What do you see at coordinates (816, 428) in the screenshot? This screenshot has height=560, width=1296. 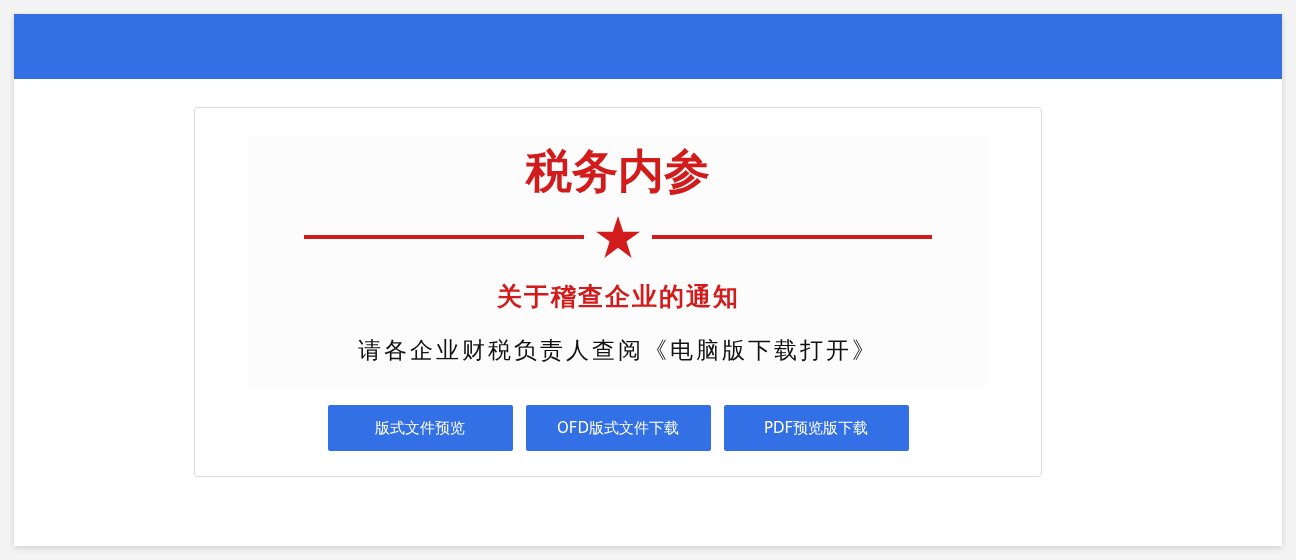 I see `download-button: PDF预览版下载` at bounding box center [816, 428].